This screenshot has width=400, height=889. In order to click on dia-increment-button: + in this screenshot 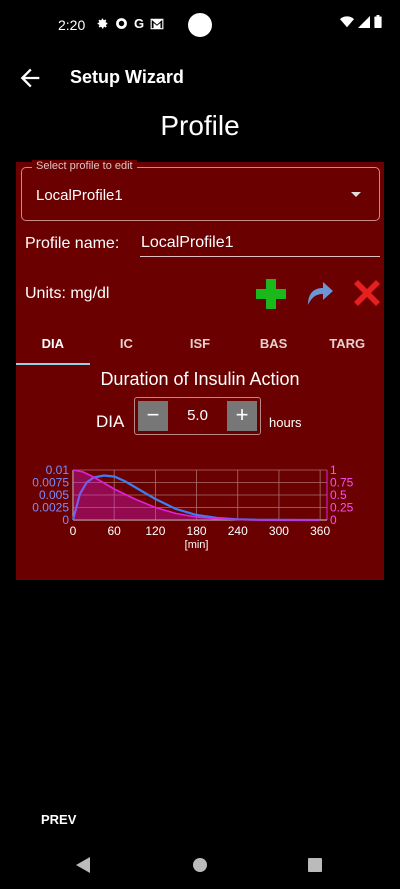, I will do `click(242, 416)`.